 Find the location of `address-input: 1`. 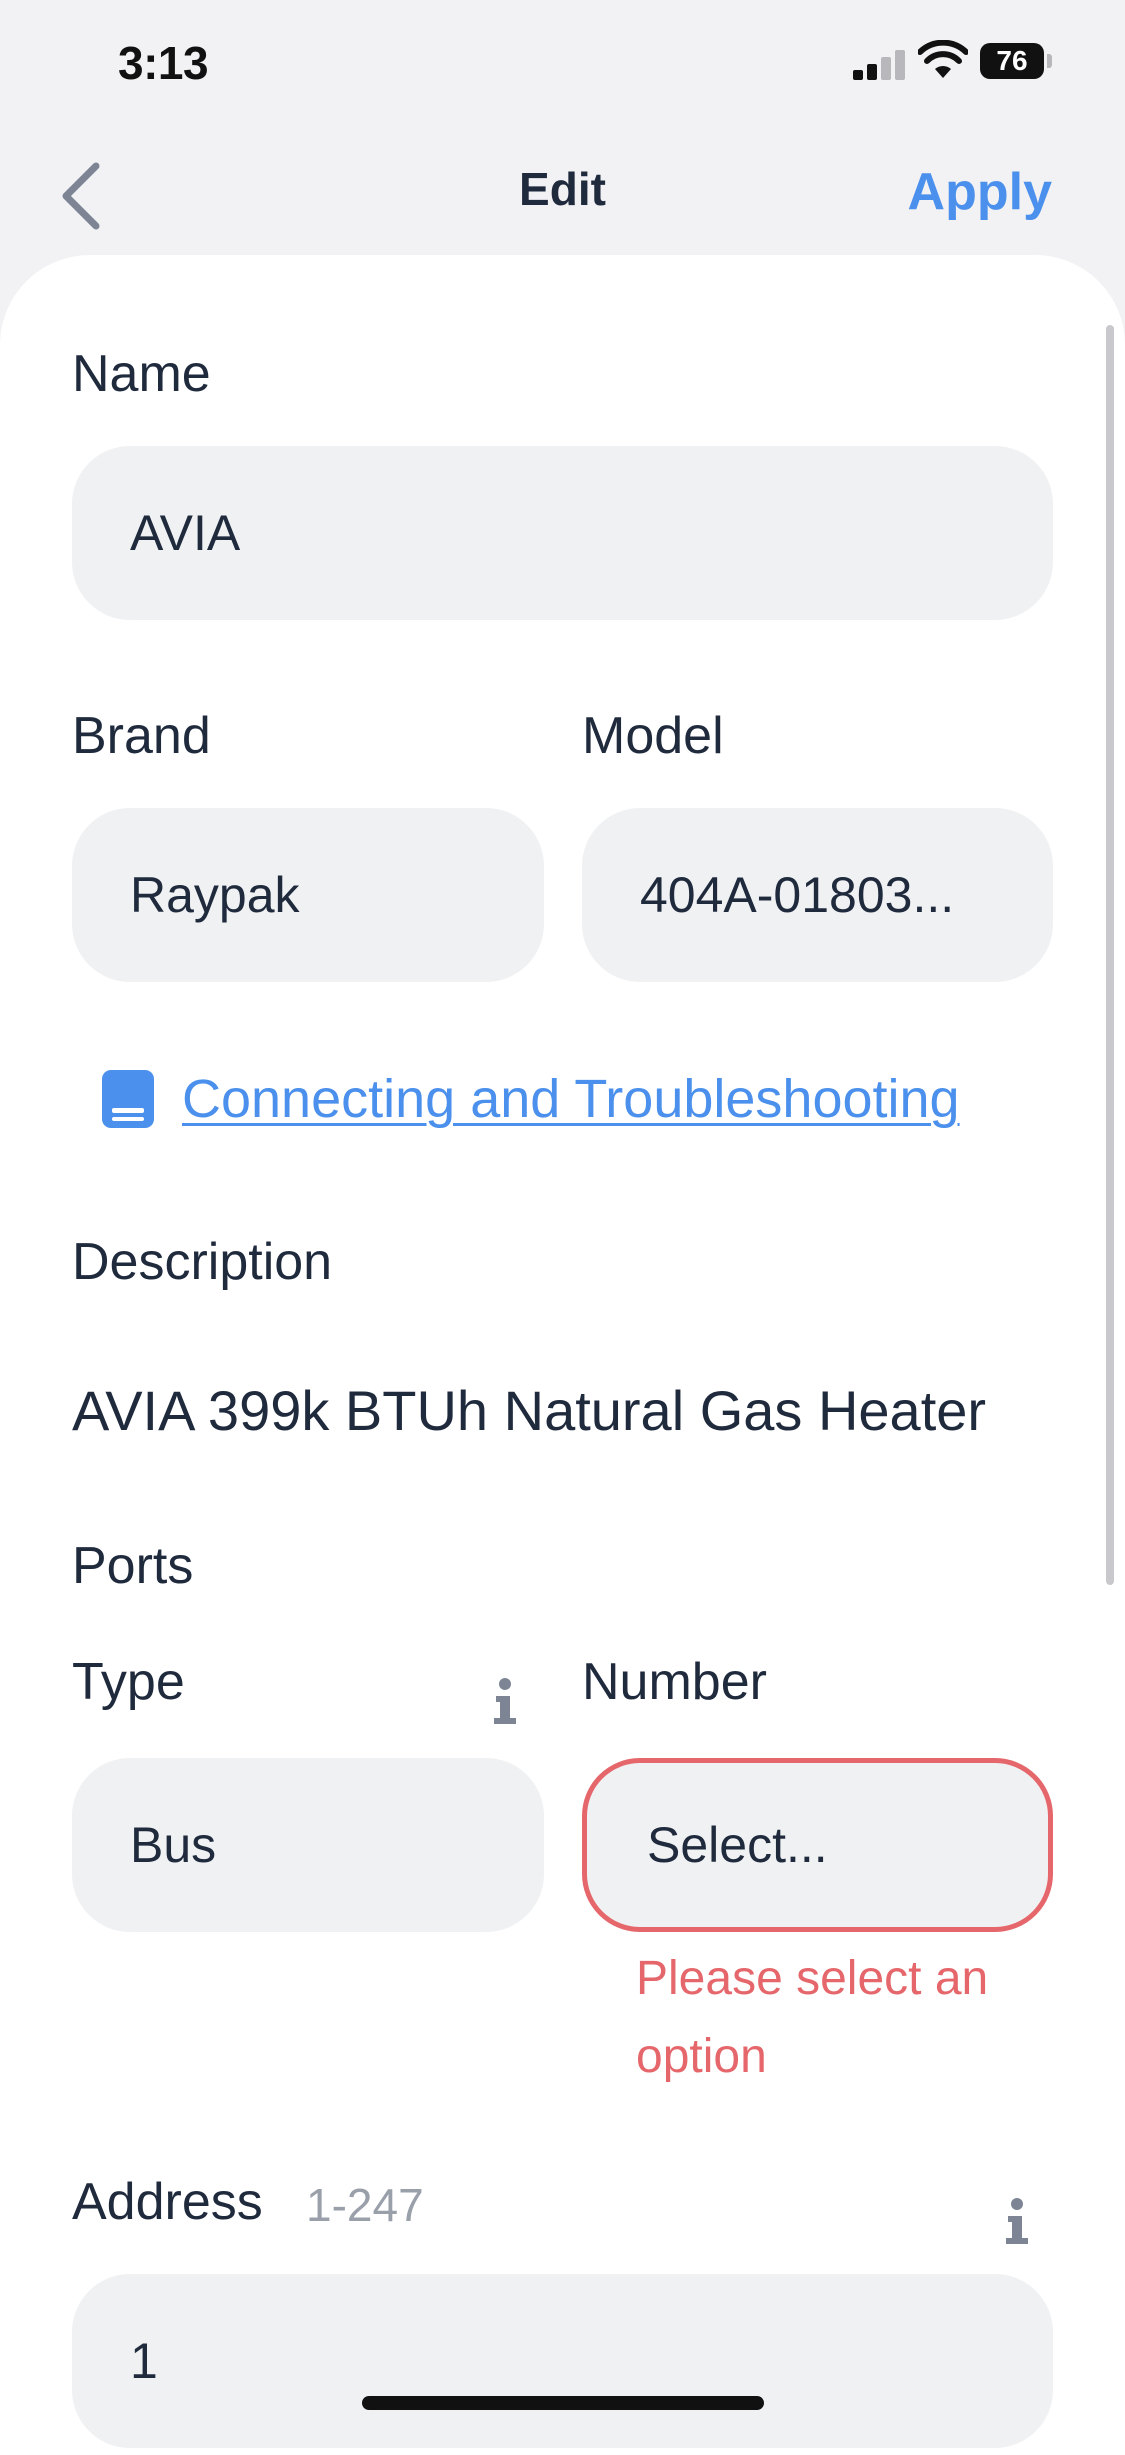

address-input: 1 is located at coordinates (562, 2361).